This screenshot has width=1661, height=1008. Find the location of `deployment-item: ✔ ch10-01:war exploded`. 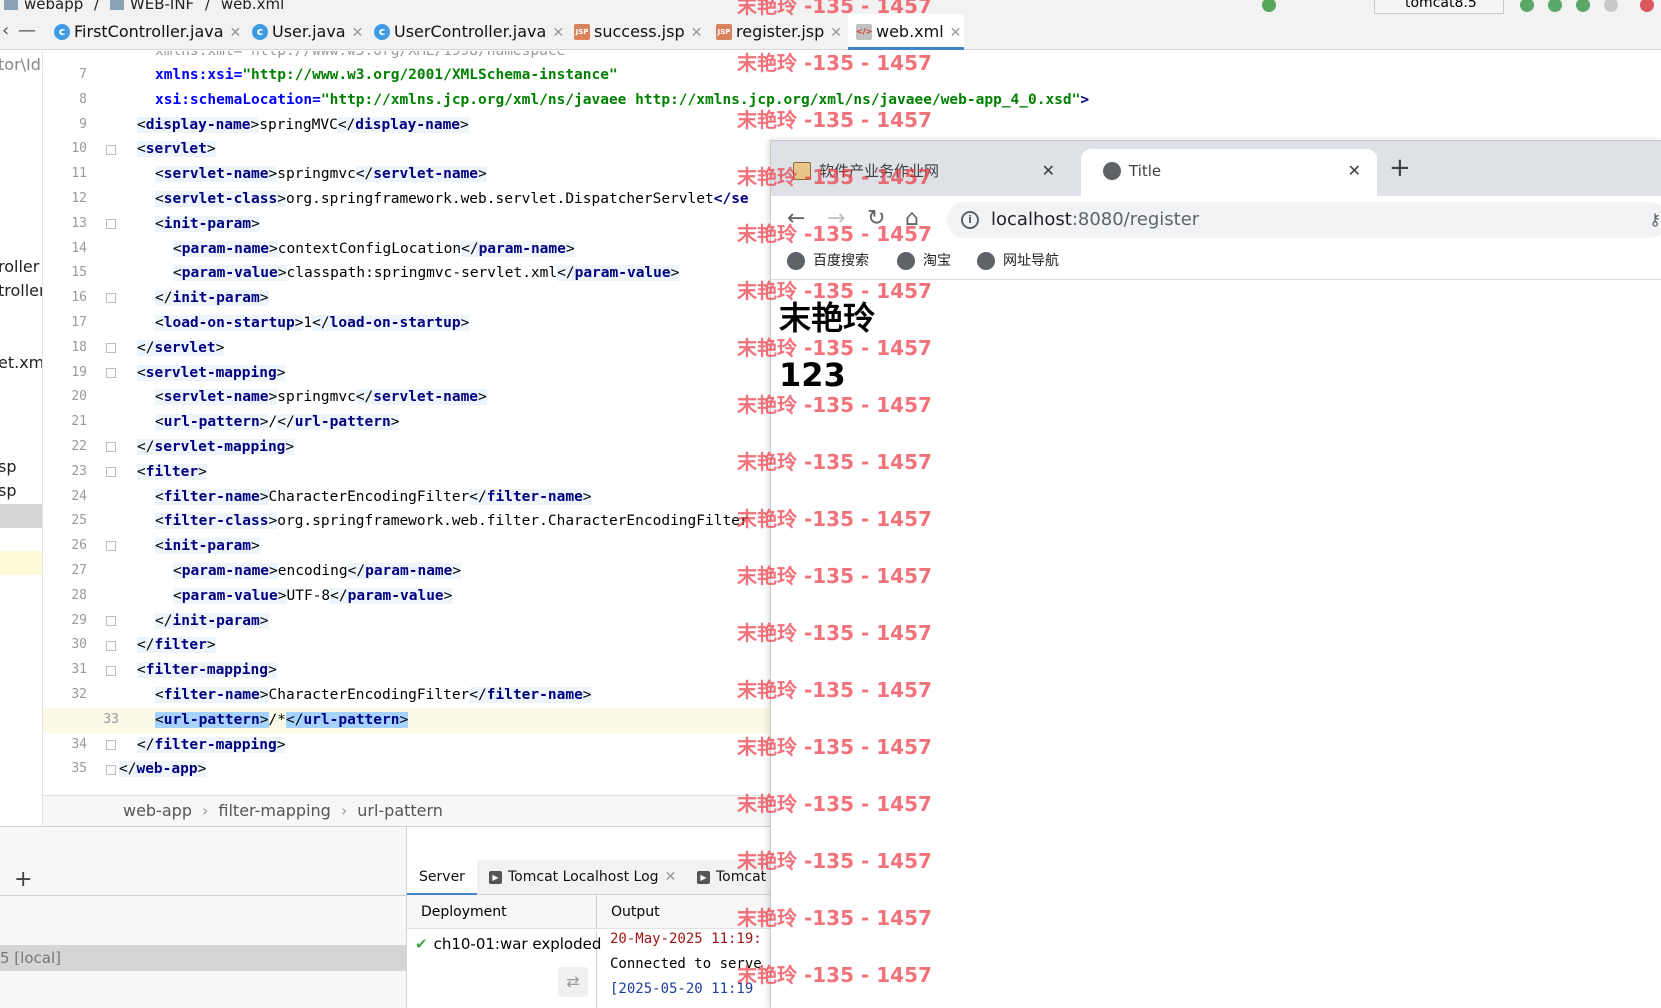

deployment-item: ✔ ch10-01:war exploded is located at coordinates (504, 944).